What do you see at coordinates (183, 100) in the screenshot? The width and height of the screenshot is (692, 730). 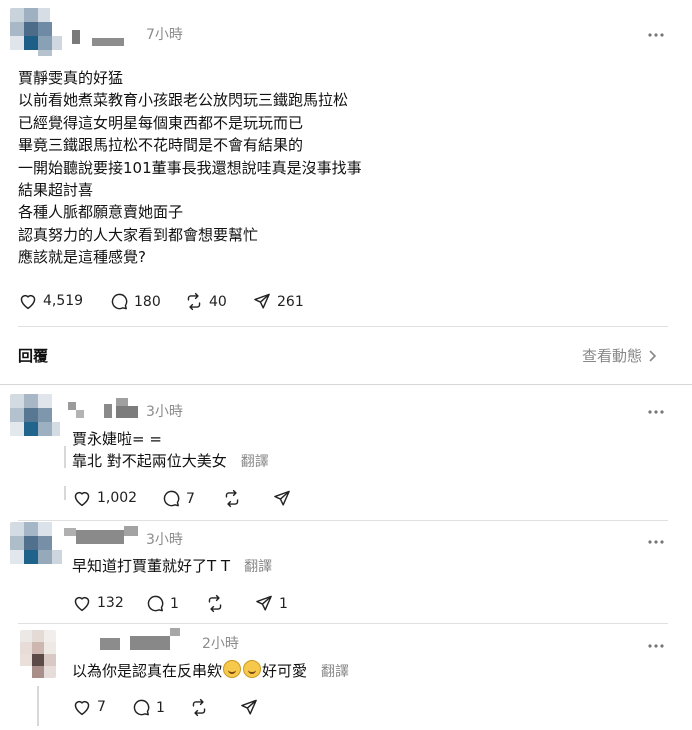 I see `post-line: 以前看她煮菜教育小孩跟老公放閃玩三鐵跑馬拉松` at bounding box center [183, 100].